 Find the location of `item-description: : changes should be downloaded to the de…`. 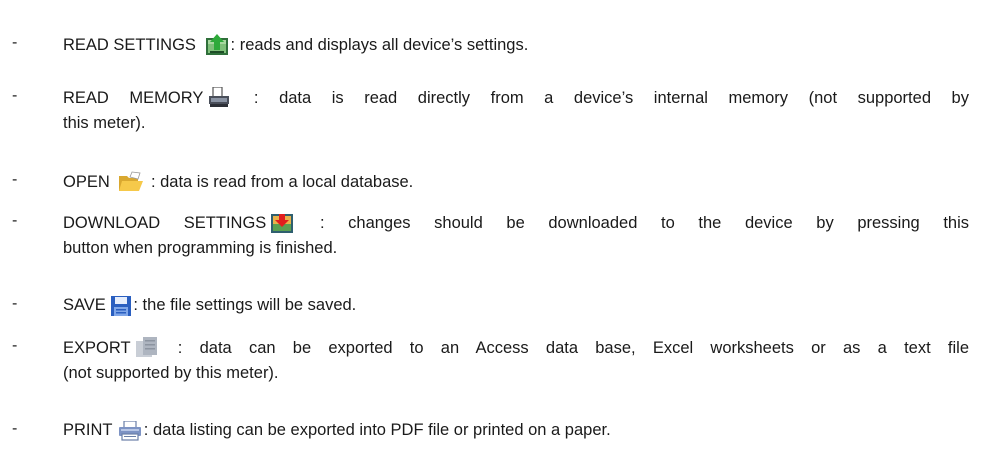

item-description: : changes should be downloaded to the de… is located at coordinates (632, 223).